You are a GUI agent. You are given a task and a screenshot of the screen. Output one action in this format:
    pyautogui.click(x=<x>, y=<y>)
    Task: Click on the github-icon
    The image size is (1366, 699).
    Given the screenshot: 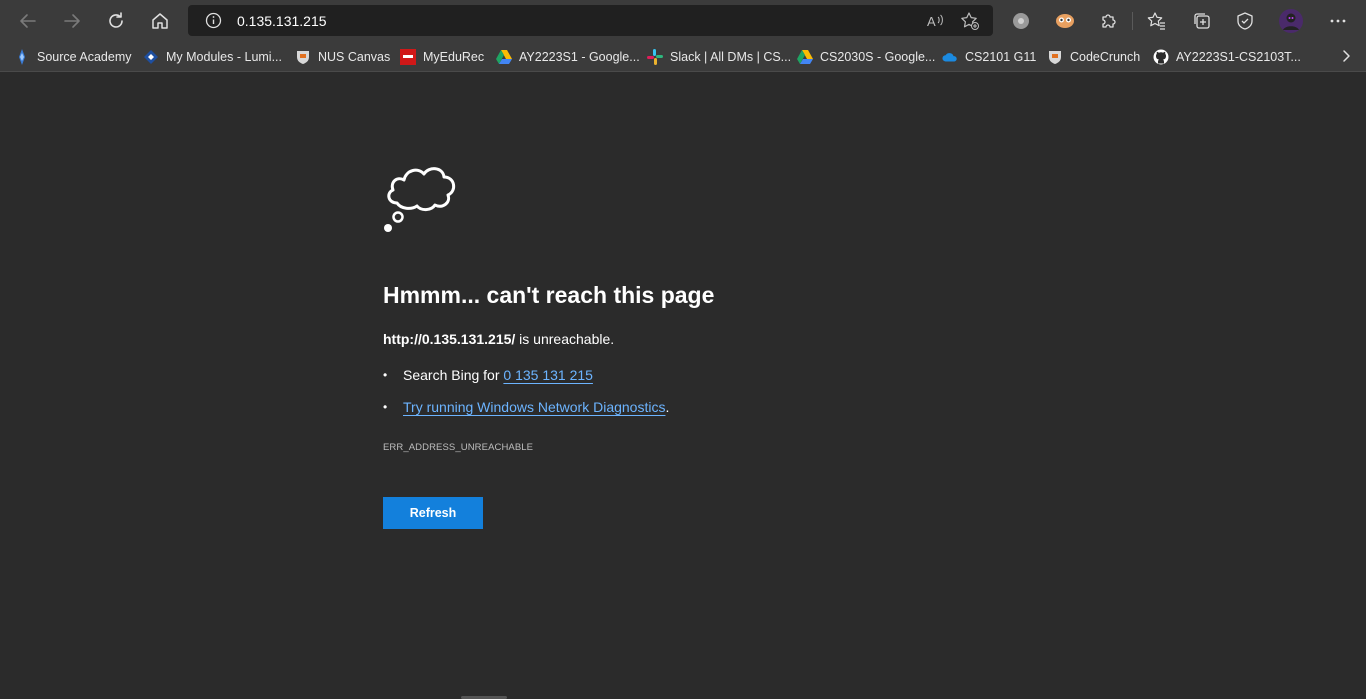 What is the action you would take?
    pyautogui.click(x=1161, y=57)
    